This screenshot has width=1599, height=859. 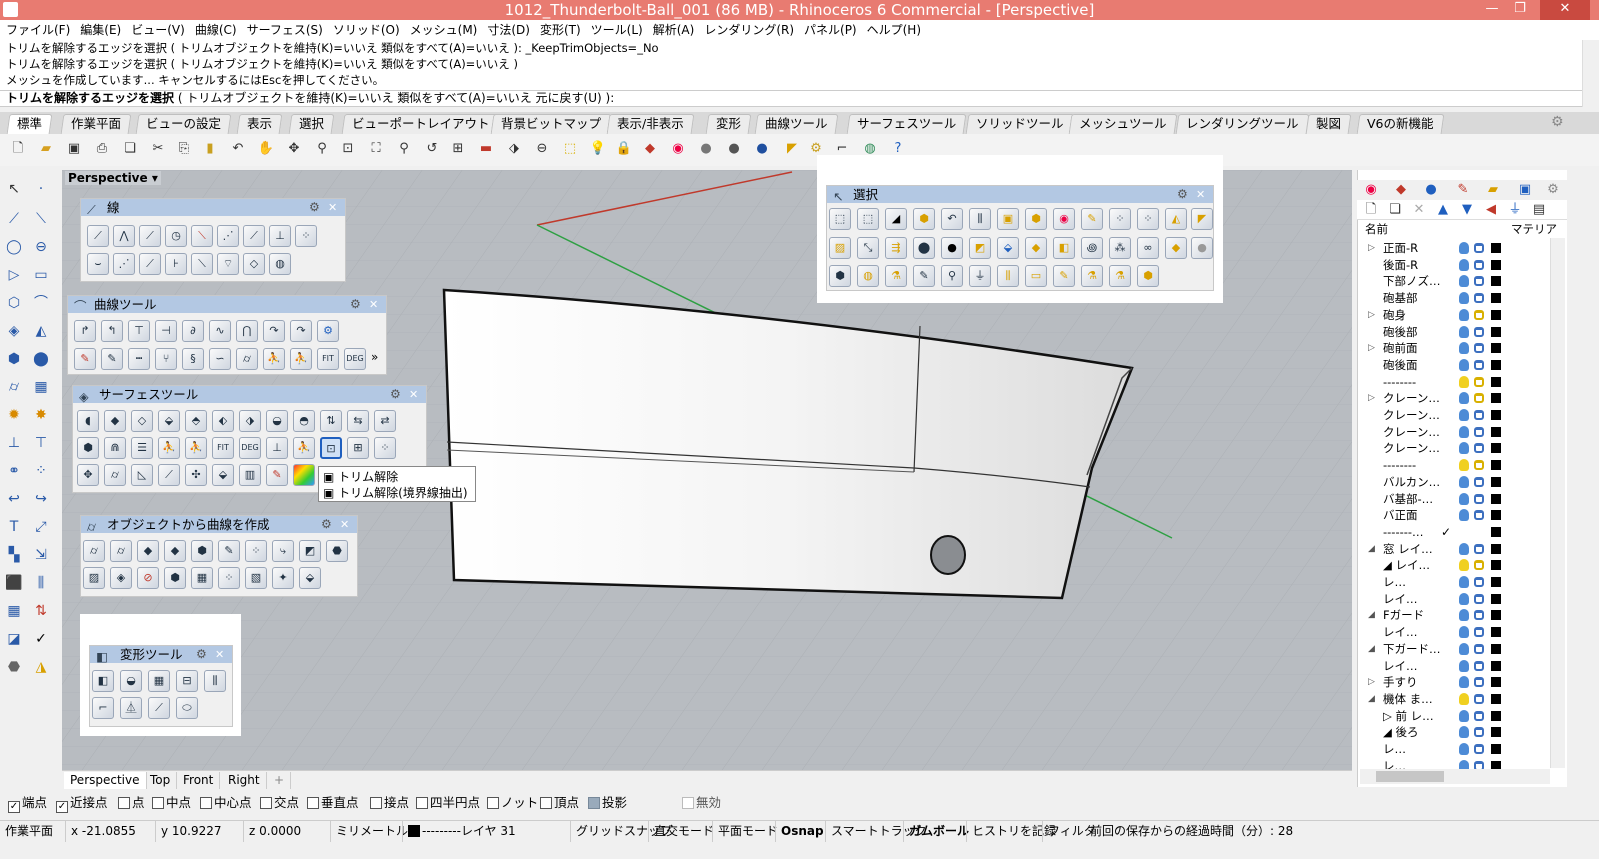 I want to click on surface-tool-icon: ☰, so click(x=142, y=448).